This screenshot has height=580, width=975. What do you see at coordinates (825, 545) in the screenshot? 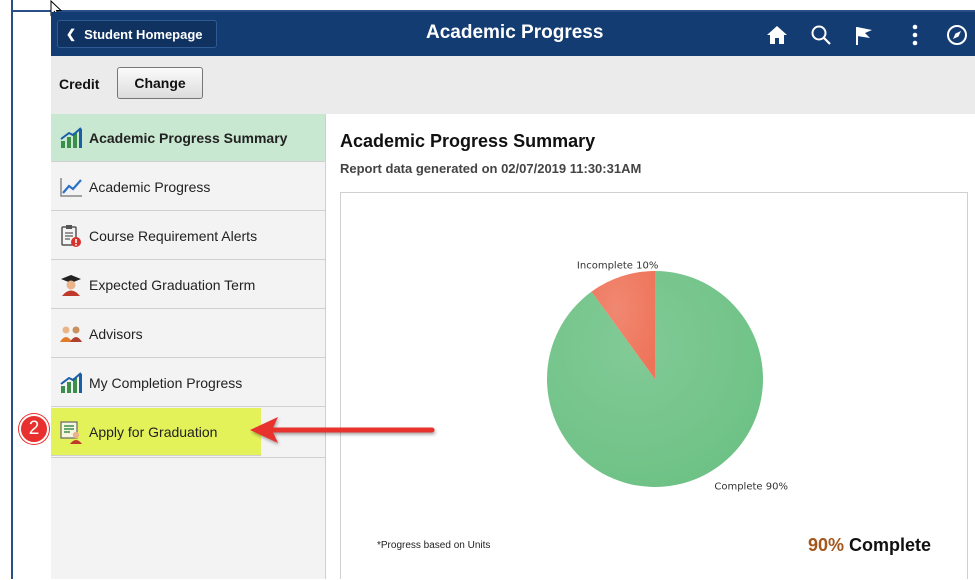
I see `completion-percent: 90%` at bounding box center [825, 545].